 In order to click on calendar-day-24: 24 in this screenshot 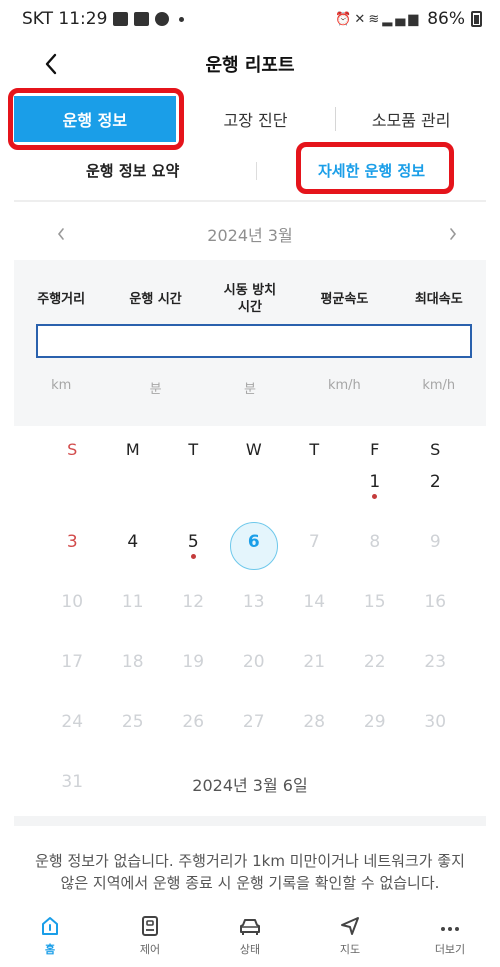, I will do `click(72, 738)`.